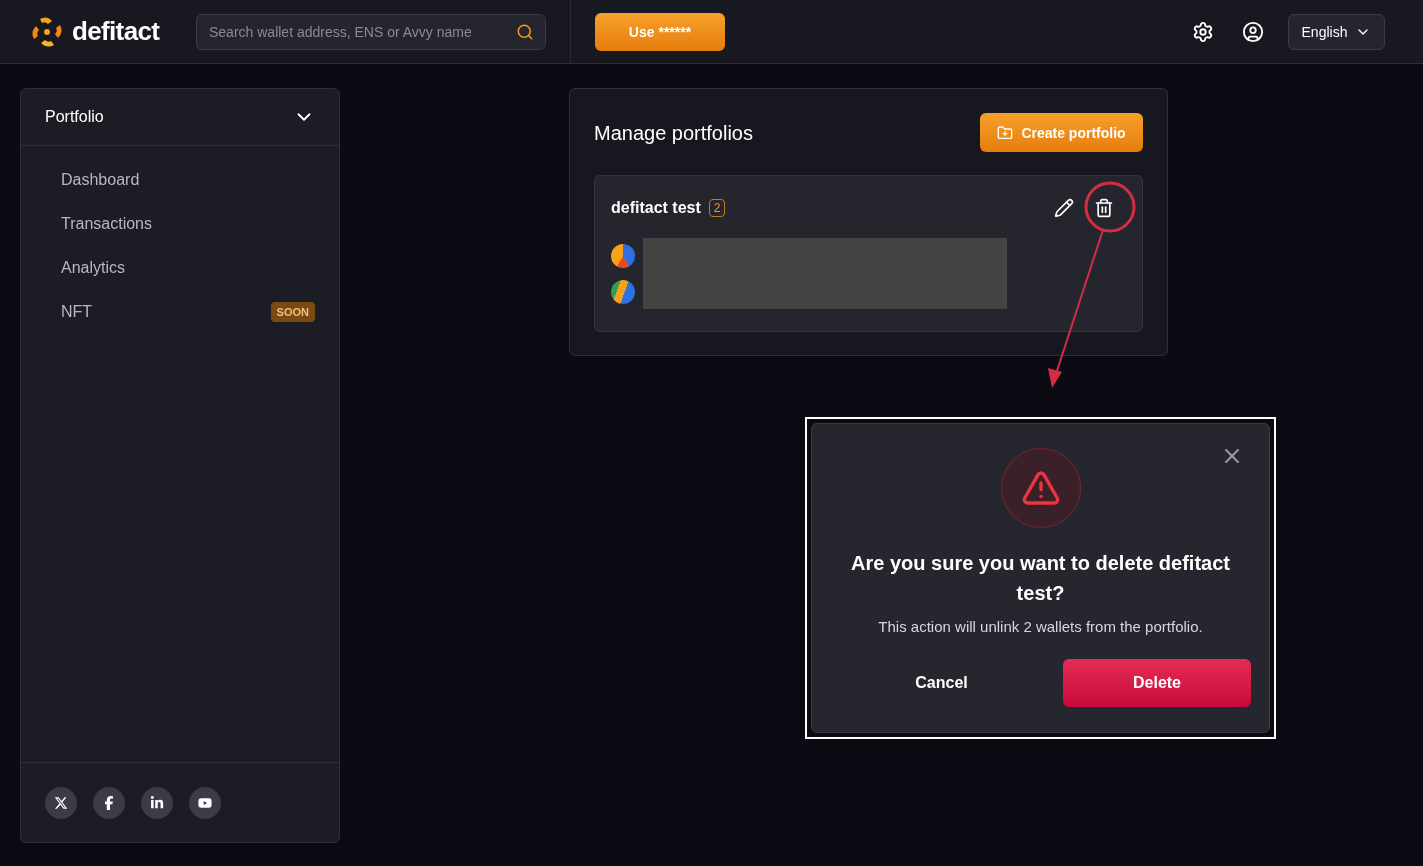  Describe the element at coordinates (180, 117) in the screenshot. I see `portfolio-section-toggle: Portfolio` at that location.